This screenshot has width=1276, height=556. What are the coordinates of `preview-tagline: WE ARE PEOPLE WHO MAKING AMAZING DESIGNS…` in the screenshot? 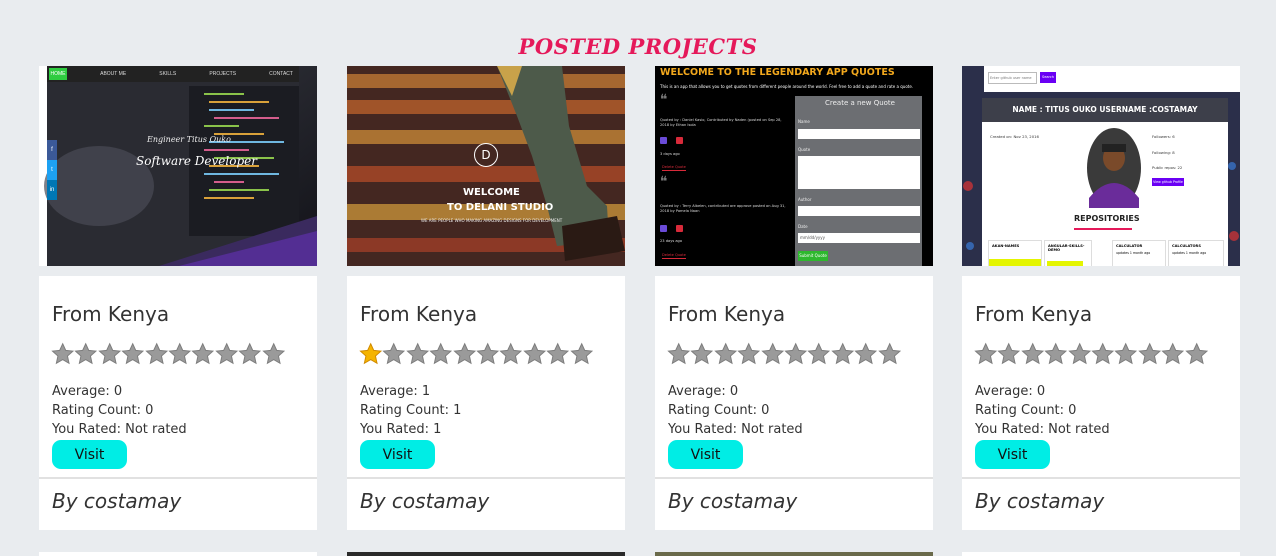 It's located at (492, 220).